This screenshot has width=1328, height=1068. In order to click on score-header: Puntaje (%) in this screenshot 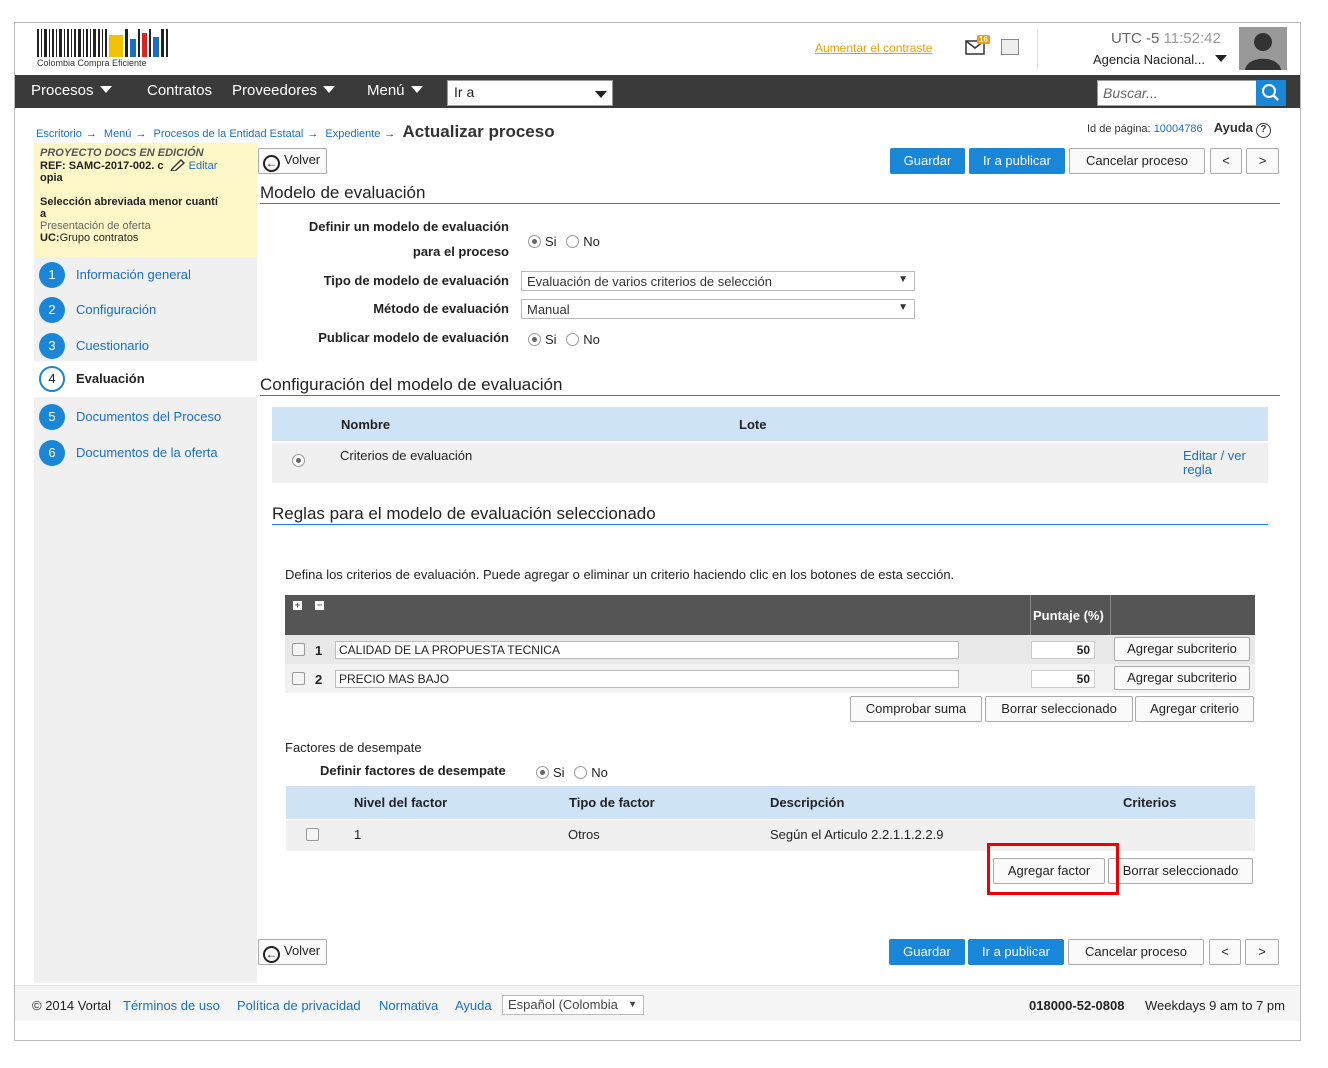, I will do `click(1068, 615)`.